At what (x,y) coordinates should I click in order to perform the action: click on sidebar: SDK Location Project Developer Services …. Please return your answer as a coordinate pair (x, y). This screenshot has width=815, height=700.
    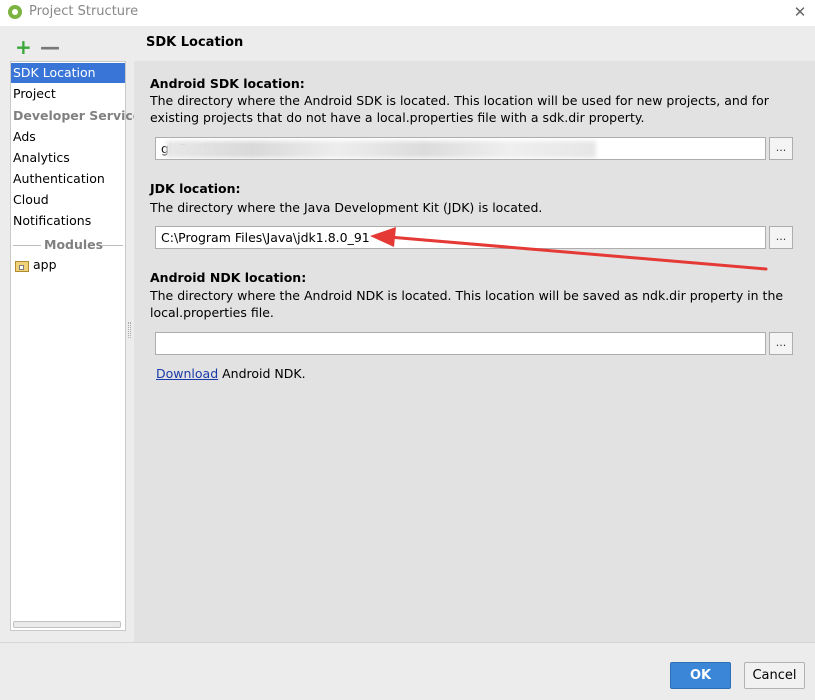
    Looking at the image, I should click on (79, 346).